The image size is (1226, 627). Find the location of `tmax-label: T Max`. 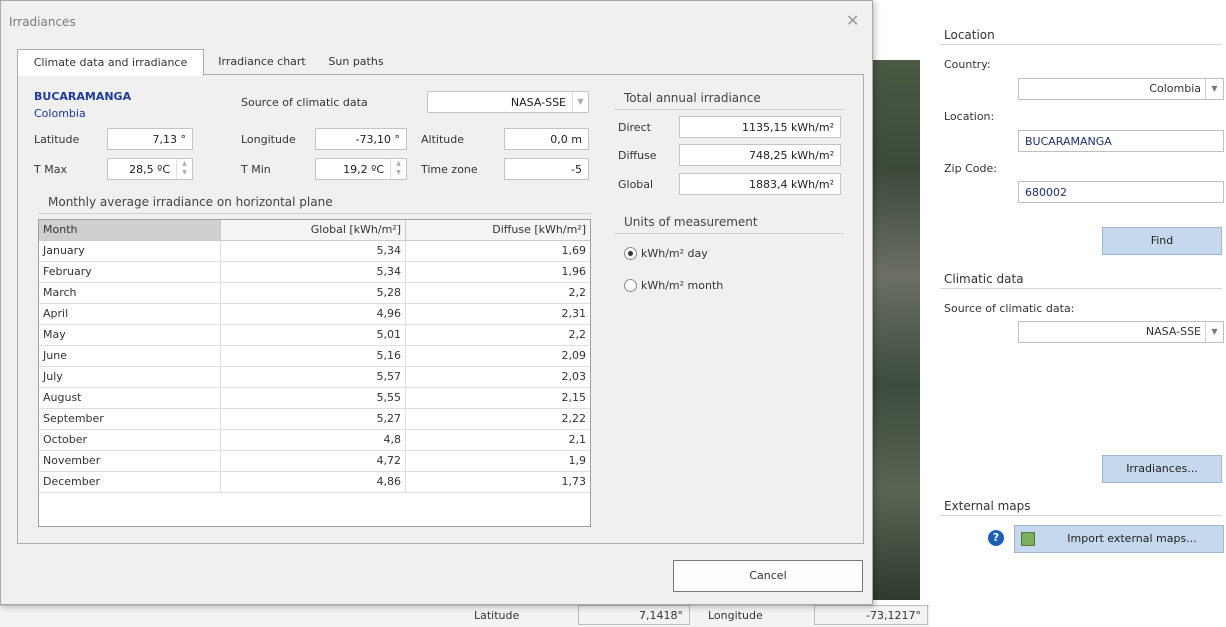

tmax-label: T Max is located at coordinates (50, 169).